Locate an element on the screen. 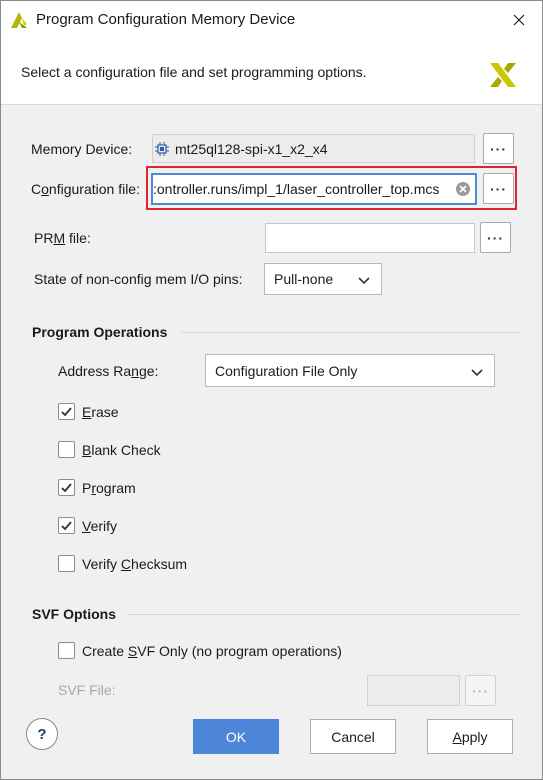 Image resolution: width=543 pixels, height=780 pixels. svf-file-label: SVF File: is located at coordinates (87, 690).